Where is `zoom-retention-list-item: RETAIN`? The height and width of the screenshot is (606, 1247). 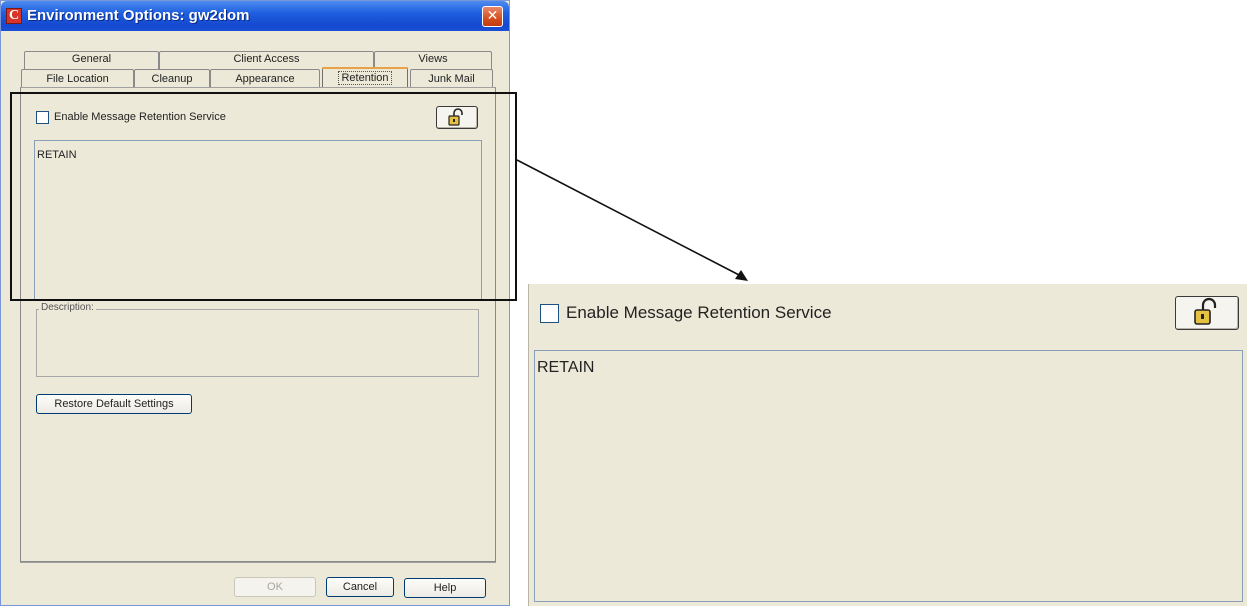
zoom-retention-list-item: RETAIN is located at coordinates (565, 367).